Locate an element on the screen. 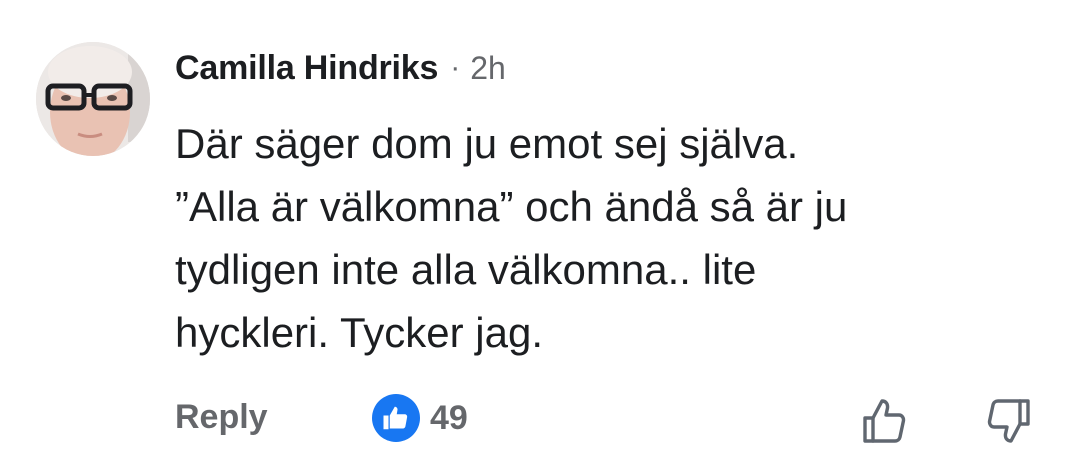 Image resolution: width=1080 pixels, height=475 pixels. comment-line: hyckleri. Tycker jag. is located at coordinates (359, 332).